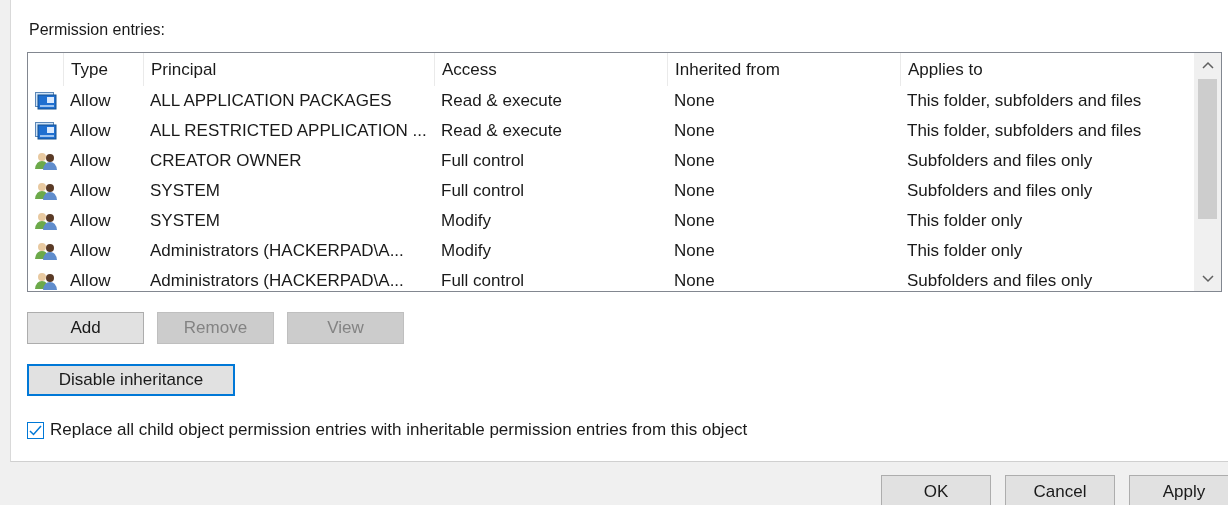  Describe the element at coordinates (1178, 490) in the screenshot. I see `dialog-button: Apply` at that location.